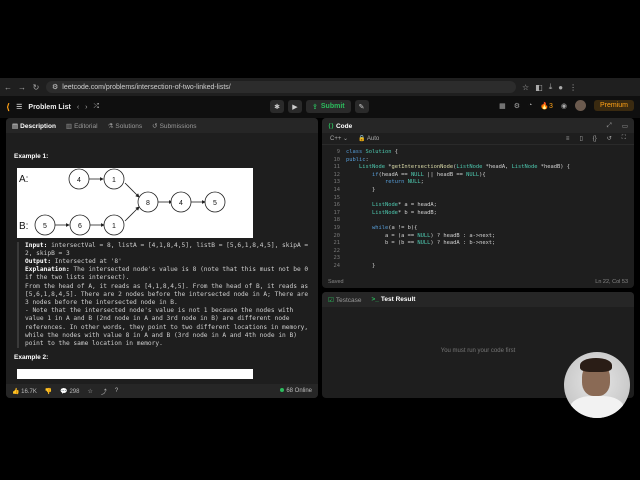 The image size is (640, 480). What do you see at coordinates (340, 126) in the screenshot?
I see `tab-code: ⟨⟩ Code` at bounding box center [340, 126].